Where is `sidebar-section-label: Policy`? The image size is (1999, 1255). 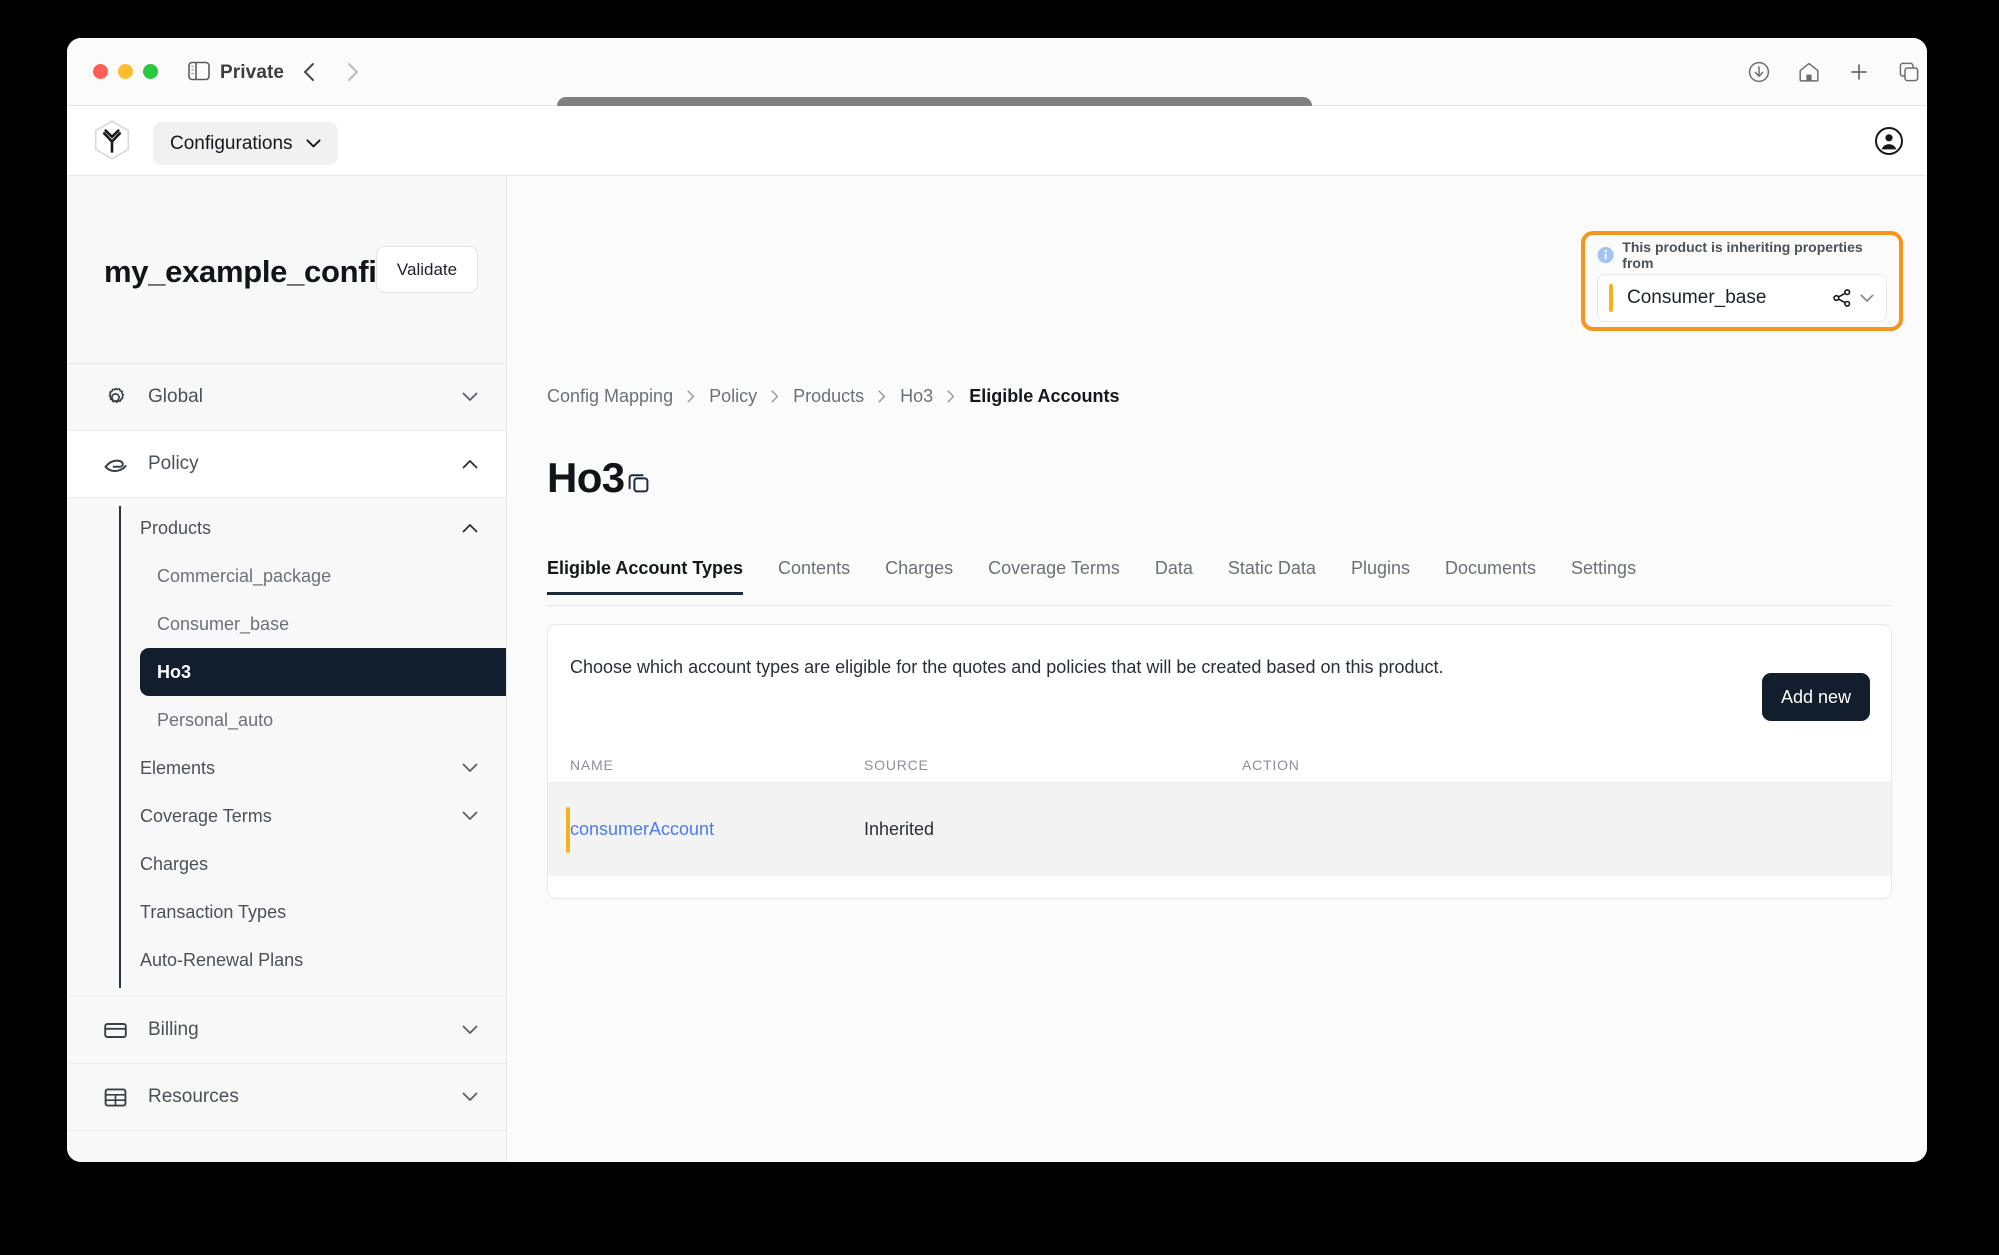 sidebar-section-label: Policy is located at coordinates (173, 463).